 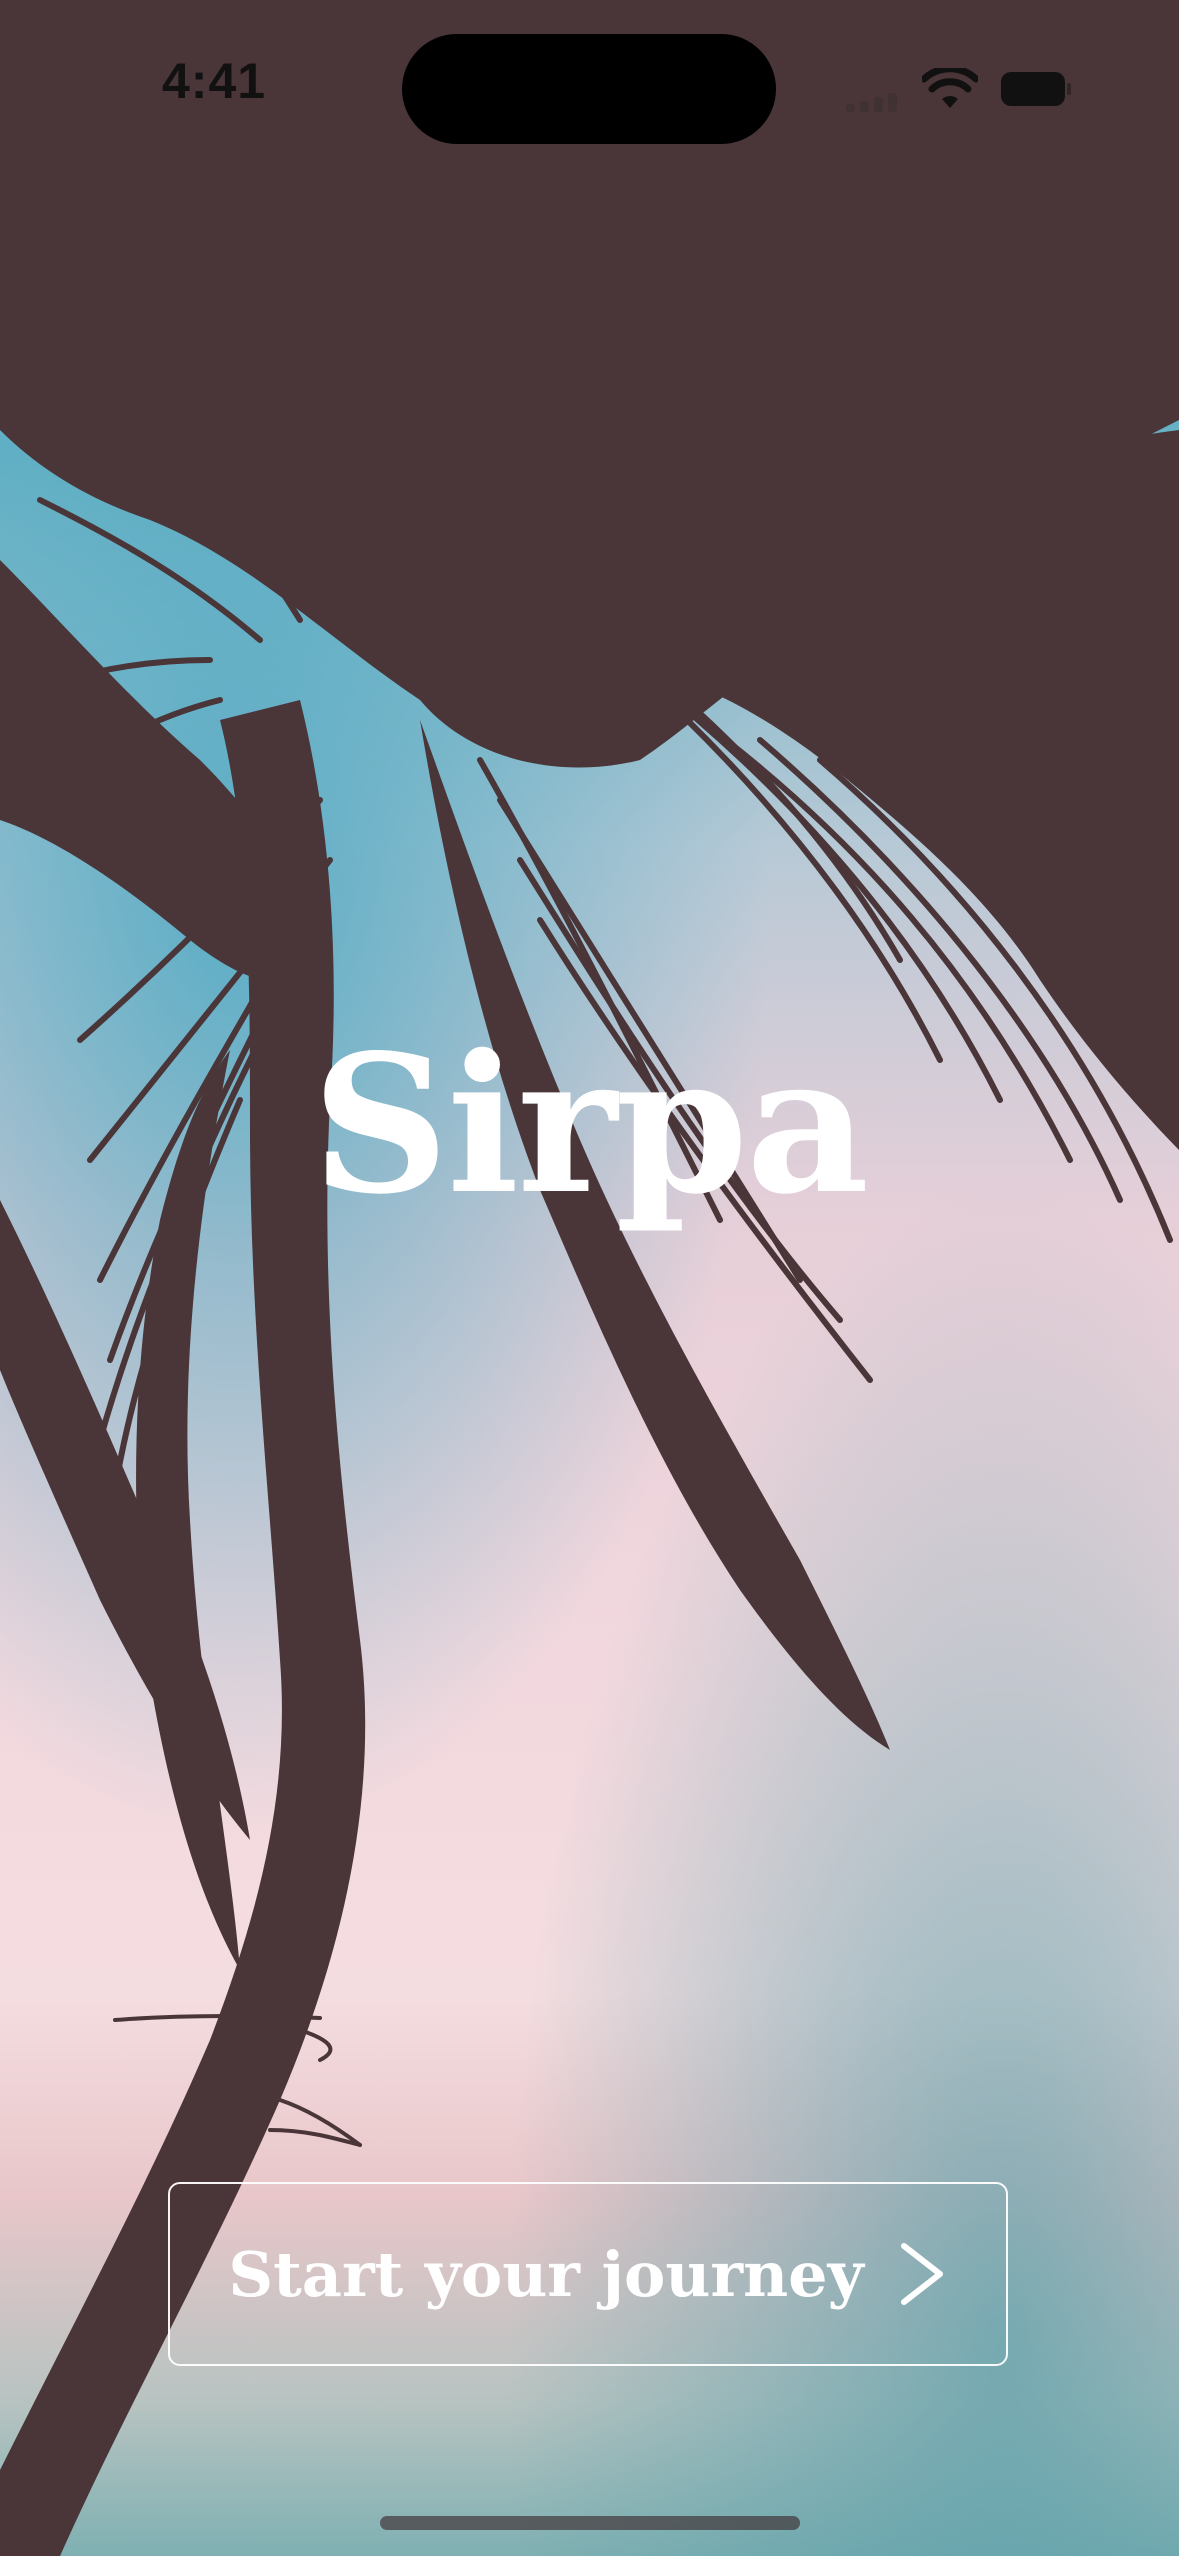 What do you see at coordinates (590, 2523) in the screenshot?
I see `home-indicator` at bounding box center [590, 2523].